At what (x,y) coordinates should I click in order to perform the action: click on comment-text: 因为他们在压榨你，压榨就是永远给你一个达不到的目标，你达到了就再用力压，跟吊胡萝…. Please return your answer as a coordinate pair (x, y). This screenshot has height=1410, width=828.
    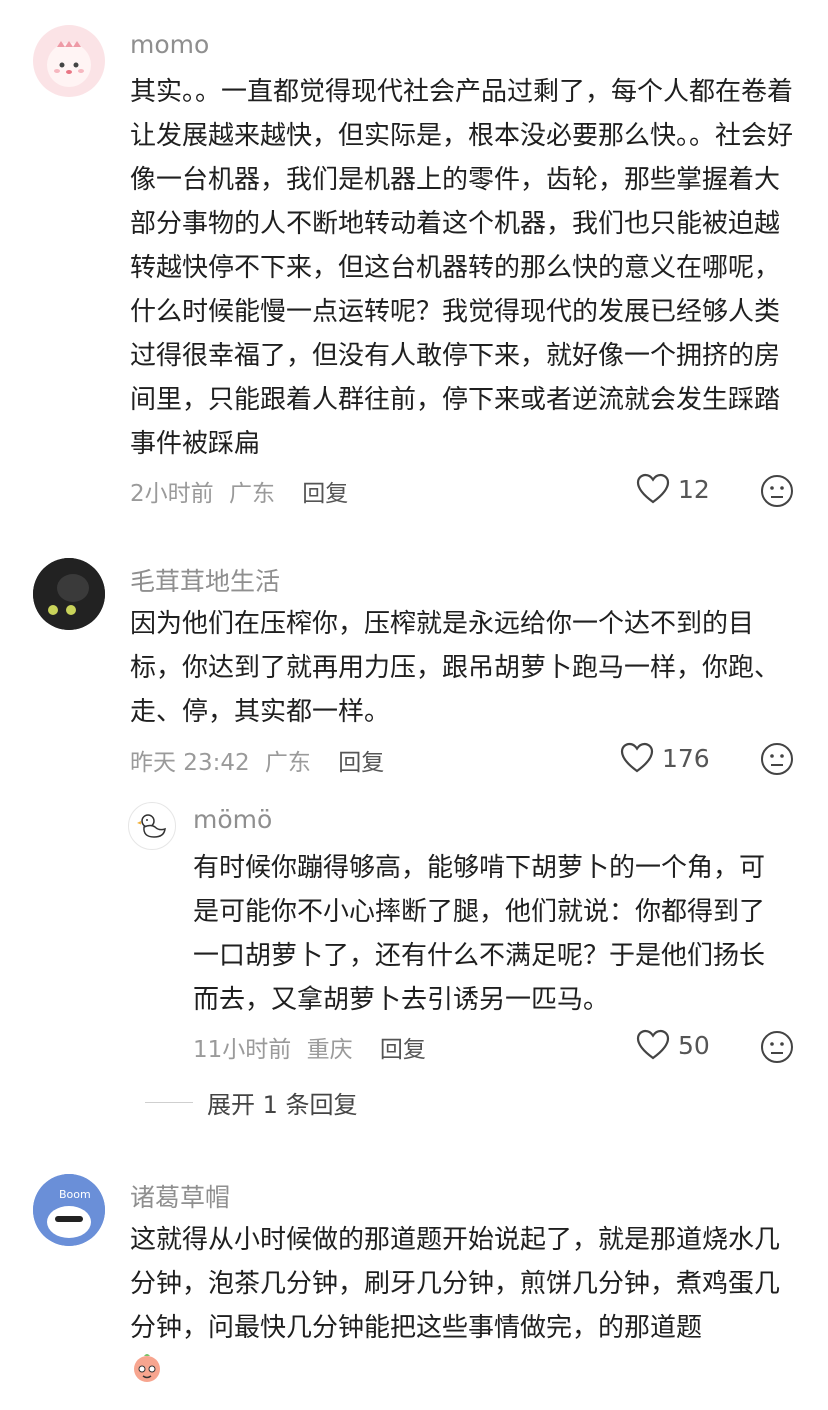
    Looking at the image, I should click on (455, 668).